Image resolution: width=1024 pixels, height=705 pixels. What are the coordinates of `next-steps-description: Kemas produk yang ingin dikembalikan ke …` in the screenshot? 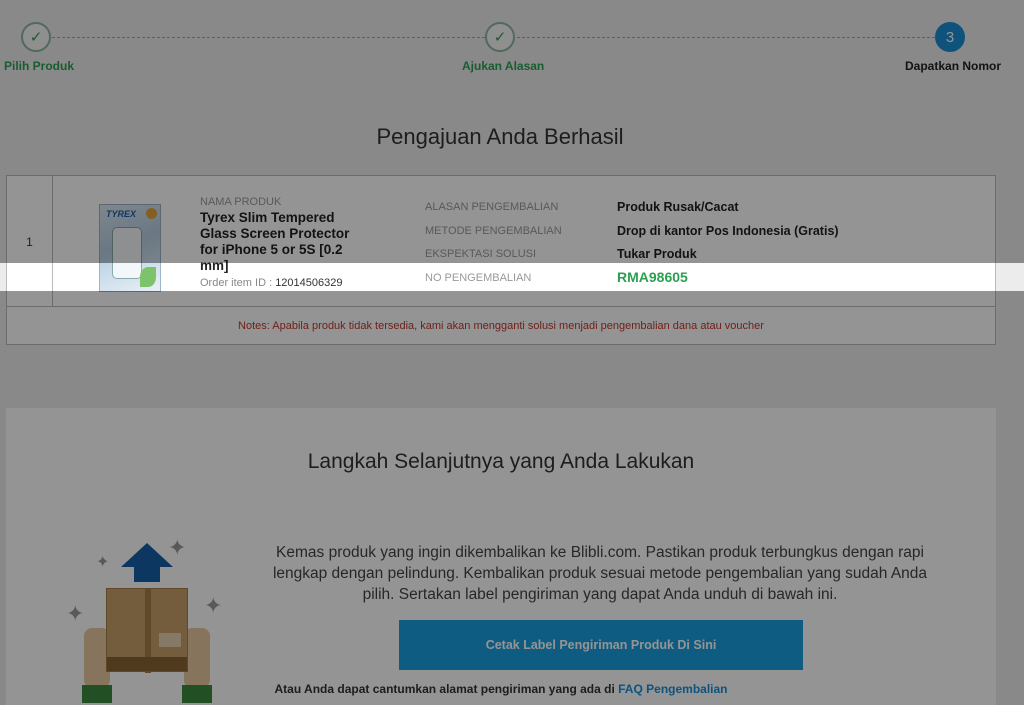 It's located at (600, 573).